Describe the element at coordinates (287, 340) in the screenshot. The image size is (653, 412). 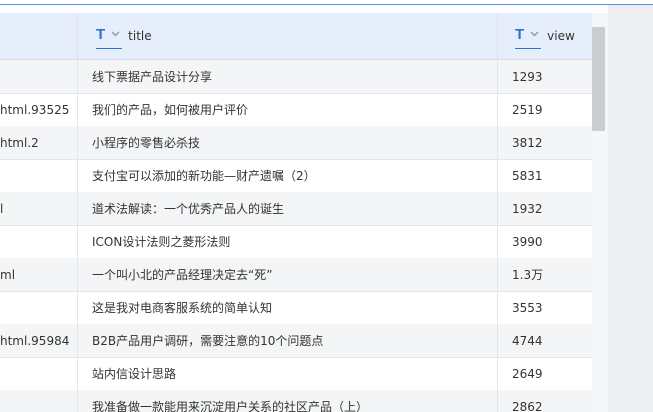
I see `title-cell: B2B产品用户调研，需要注意的10个问题点` at that location.